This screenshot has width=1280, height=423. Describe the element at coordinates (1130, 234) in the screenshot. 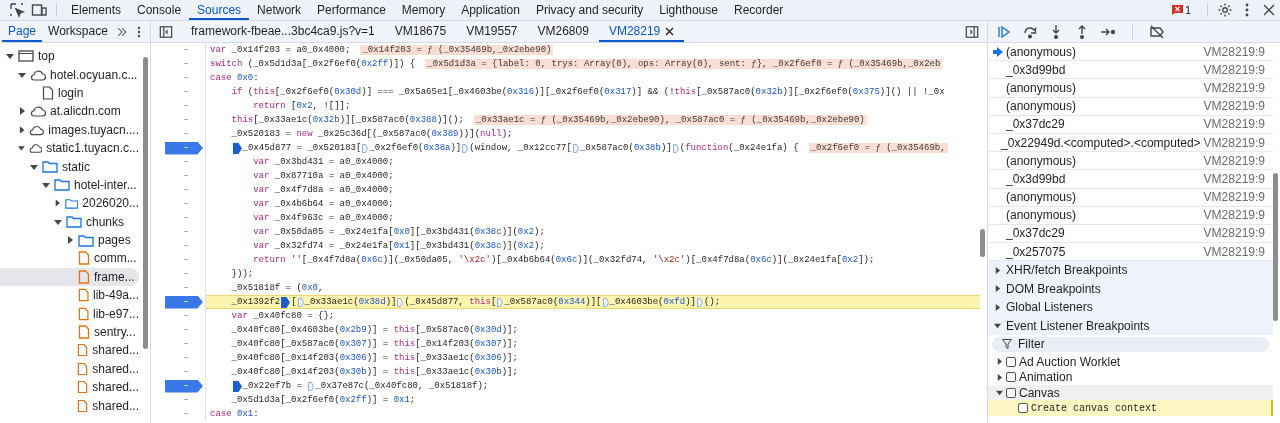

I see `call-frame: _0x37dc29 VM28219:9` at that location.